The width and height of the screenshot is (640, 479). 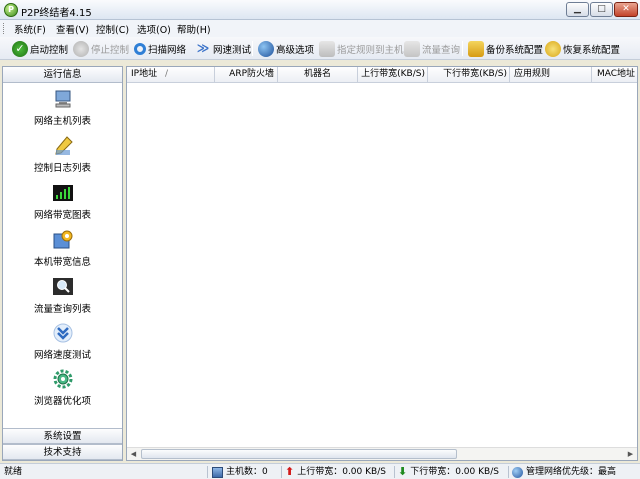 What do you see at coordinates (505, 48) in the screenshot?
I see `backup-config-button: 备份系统配置` at bounding box center [505, 48].